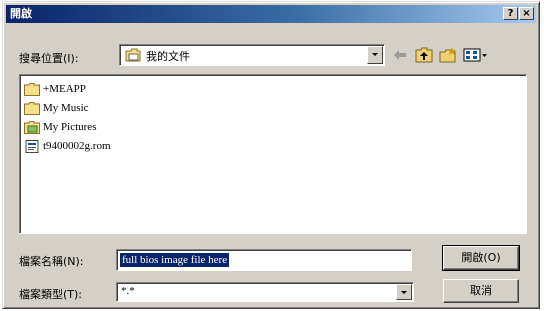 This screenshot has height=311, width=544. I want to click on file-name: My Pictures, so click(70, 127).